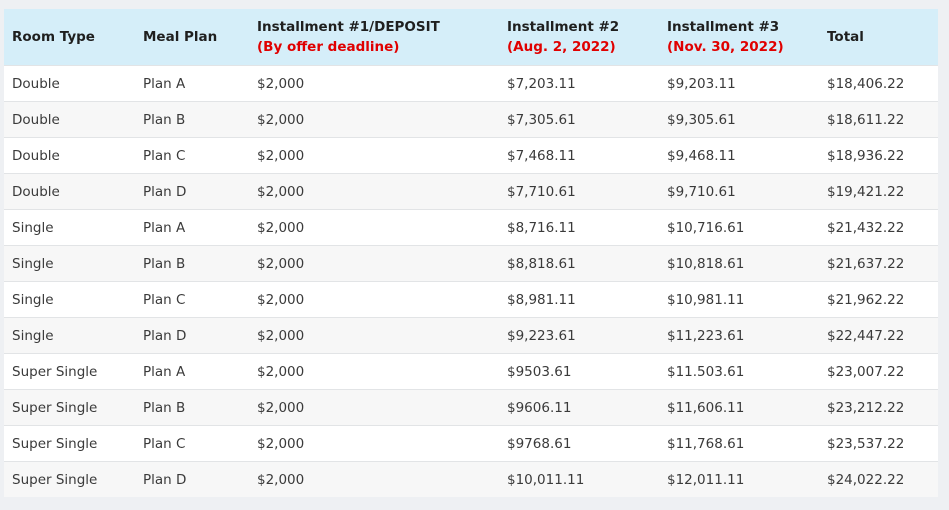 The image size is (949, 510). What do you see at coordinates (579, 119) in the screenshot?
I see `cell-installment-2: $7,305.61` at bounding box center [579, 119].